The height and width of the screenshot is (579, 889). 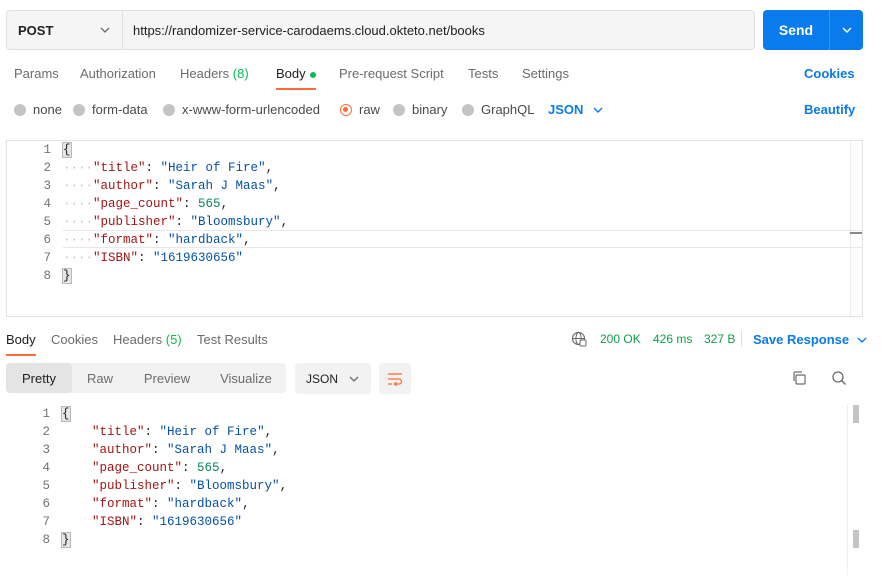 I want to click on tab-headers: Headers (8), so click(x=214, y=73).